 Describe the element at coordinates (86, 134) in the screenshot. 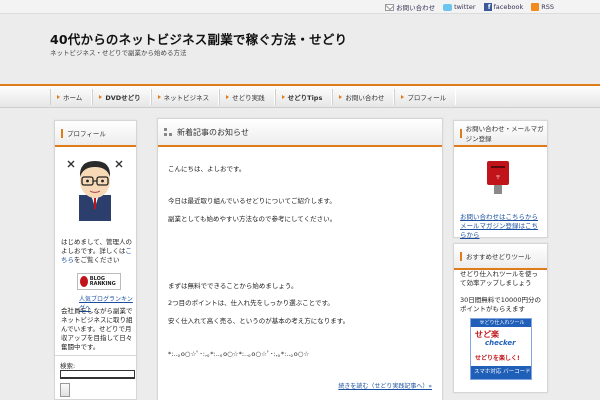

I see `profile-widget-title: プロフィール` at that location.